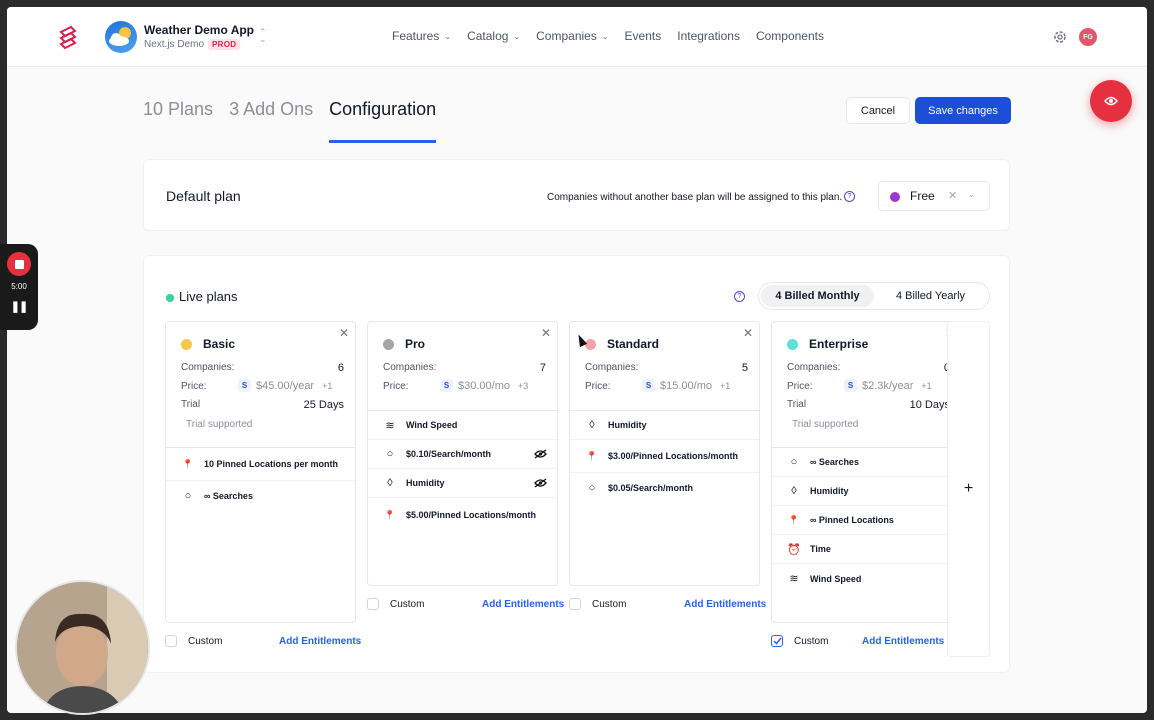 The image size is (1154, 720). I want to click on save-changes-button: Save changes, so click(963, 110).